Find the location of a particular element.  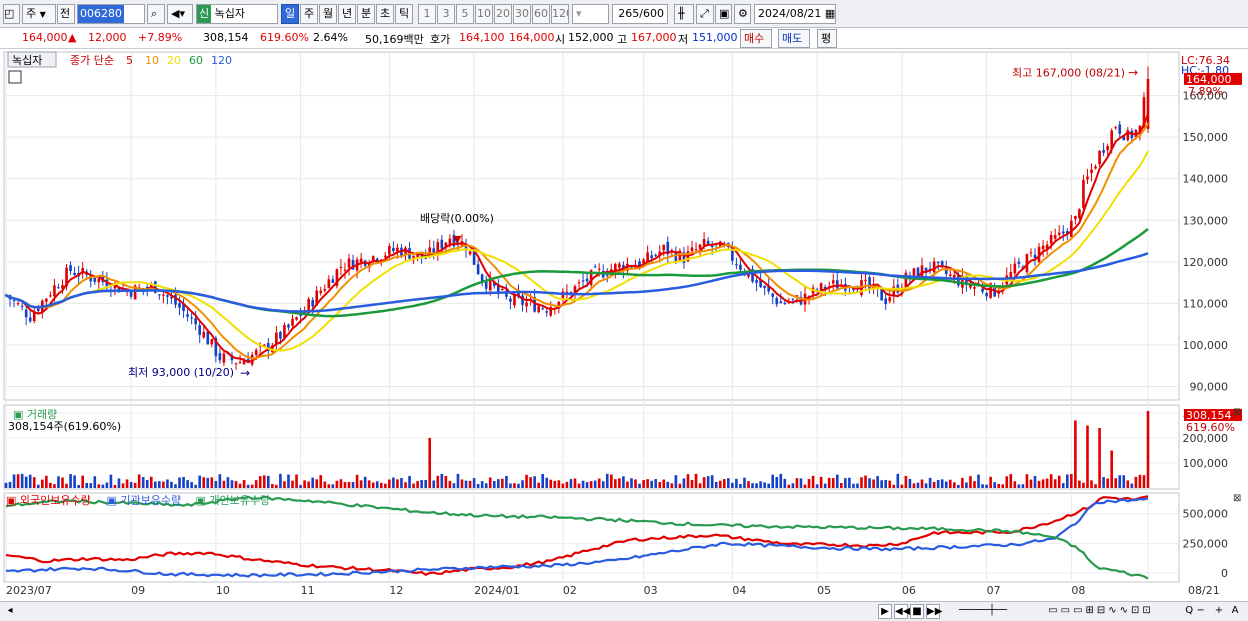

play-icon: ▶ is located at coordinates (885, 611).